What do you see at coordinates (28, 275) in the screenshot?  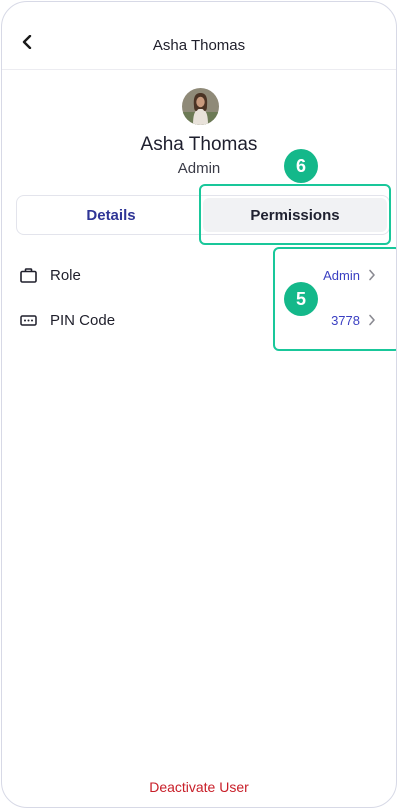 I see `briefcase-icon` at bounding box center [28, 275].